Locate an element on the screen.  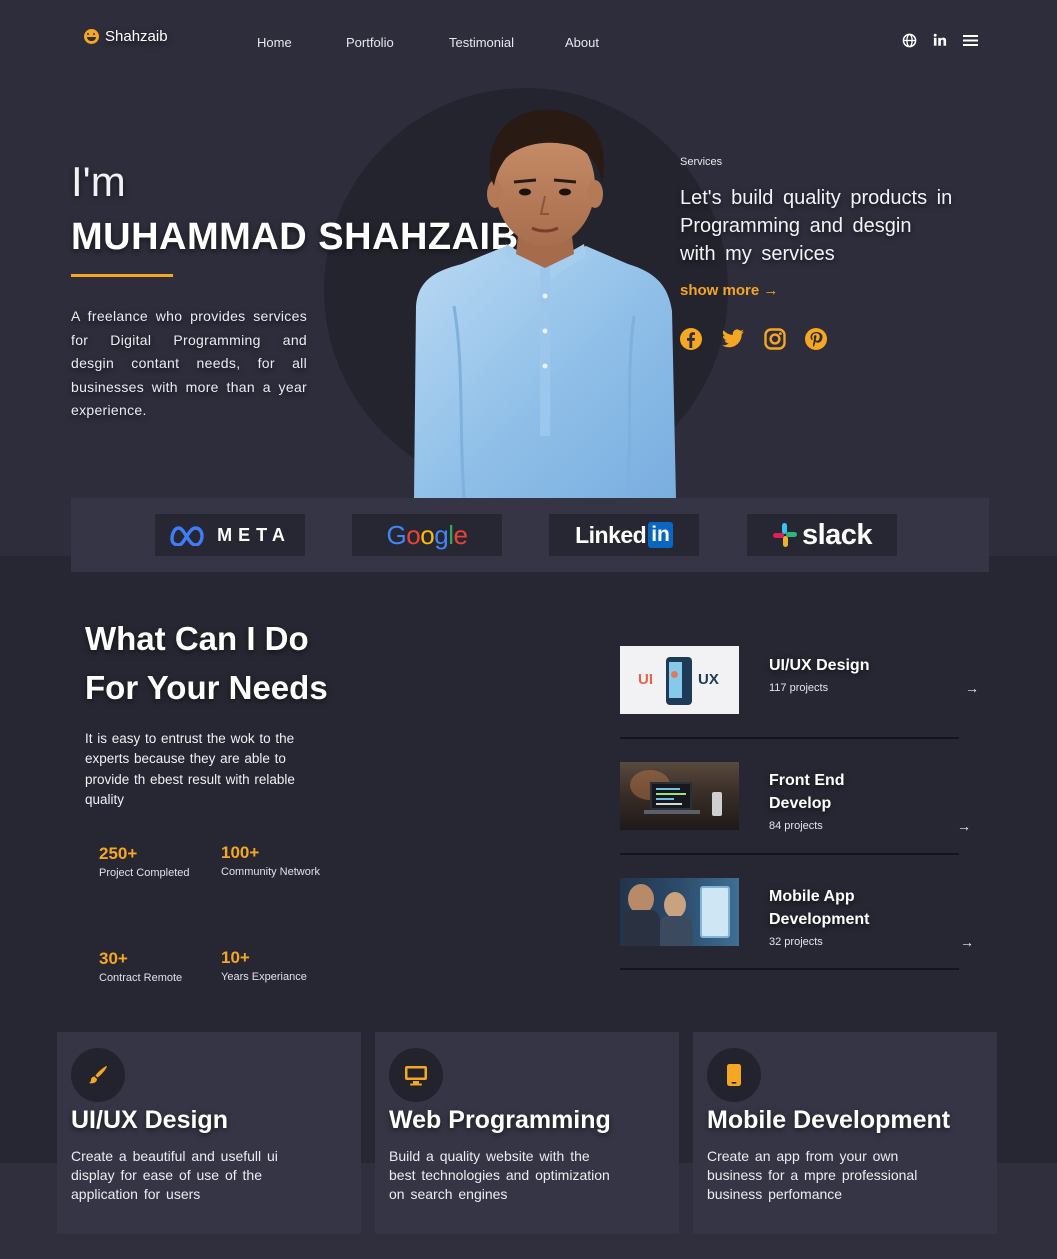
stat-community: 100+ Community Network is located at coordinates (270, 860).